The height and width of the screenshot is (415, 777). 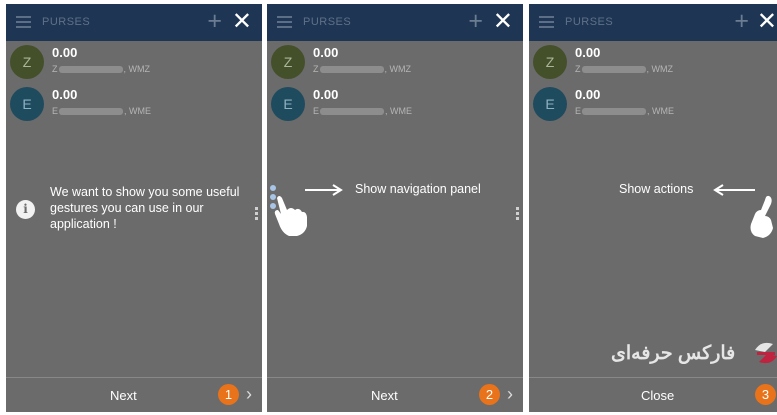 I want to click on brand-logo-icon, so click(x=766, y=353).